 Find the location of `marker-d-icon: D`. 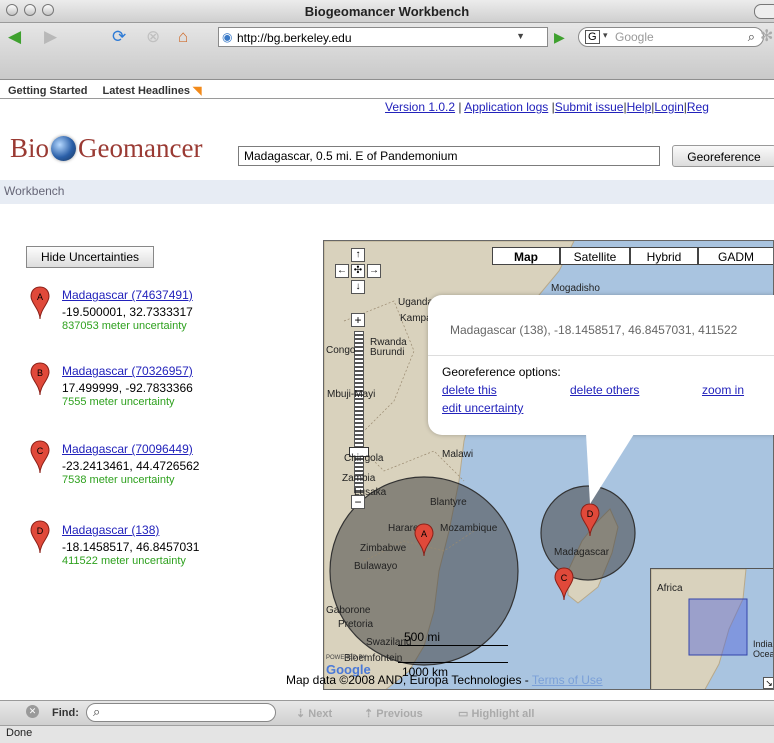

marker-d-icon: D is located at coordinates (40, 537).